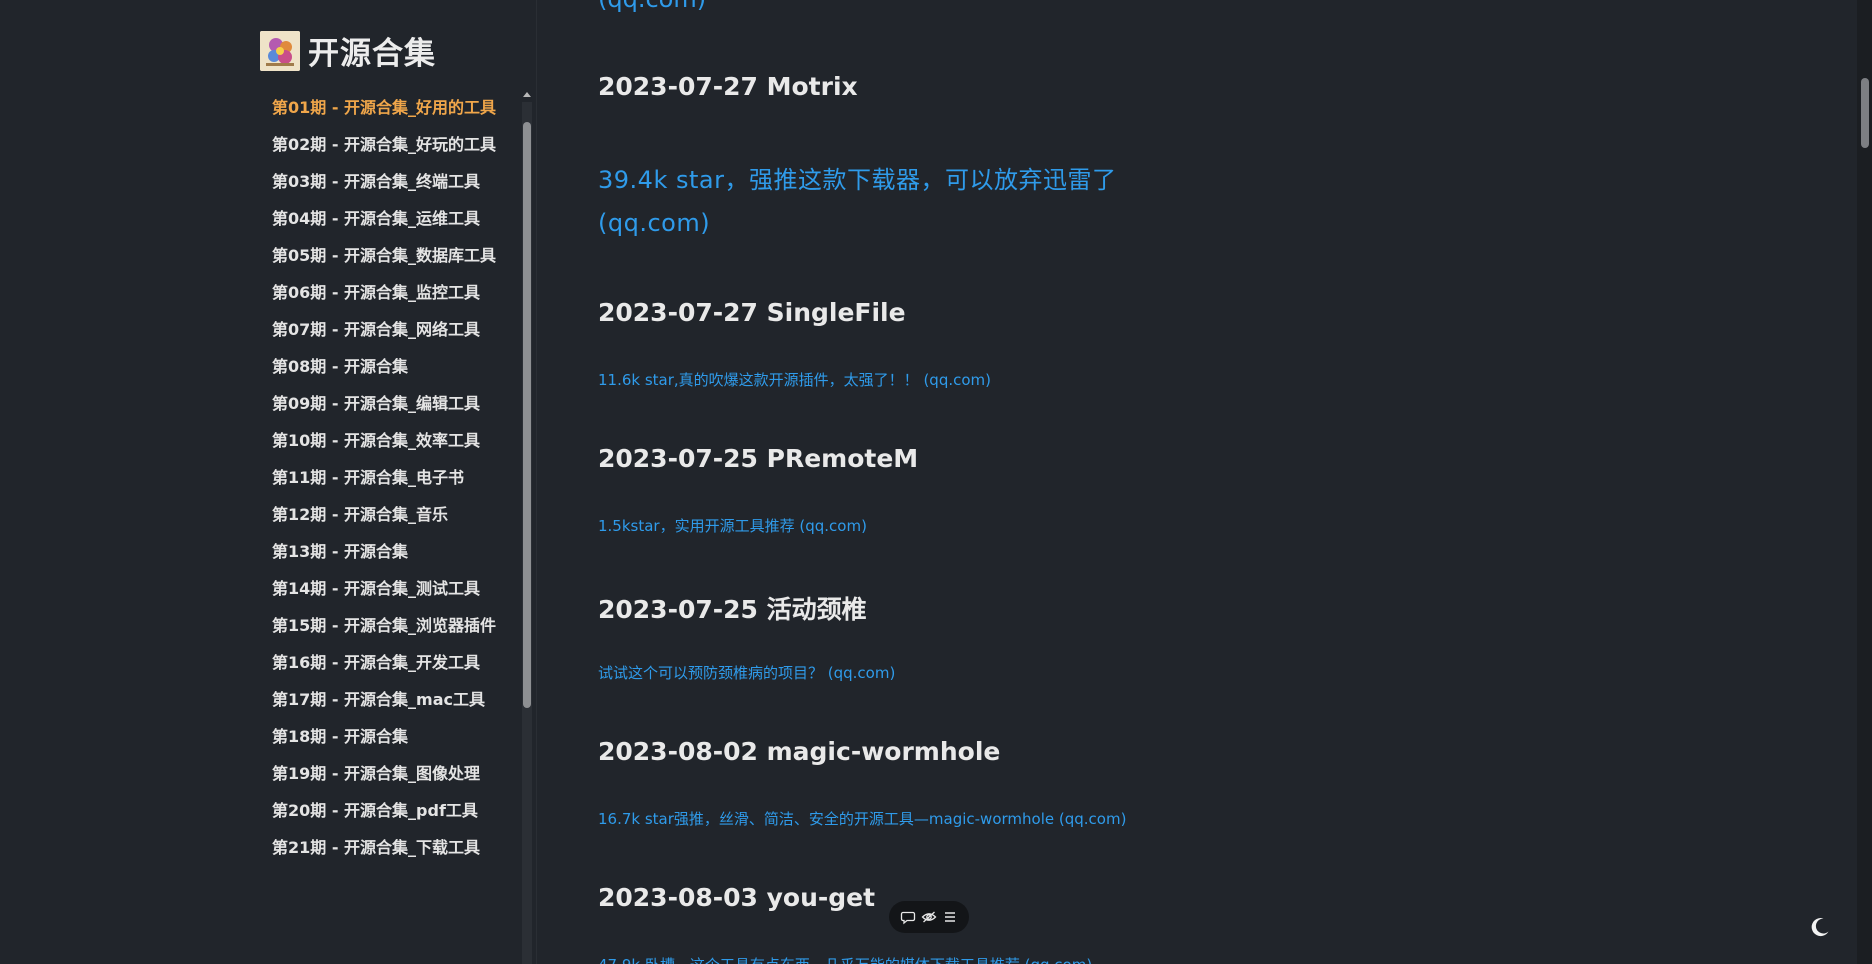 The height and width of the screenshot is (964, 1872). What do you see at coordinates (1864, 482) in the screenshot?
I see `page-scrollbar` at bounding box center [1864, 482].